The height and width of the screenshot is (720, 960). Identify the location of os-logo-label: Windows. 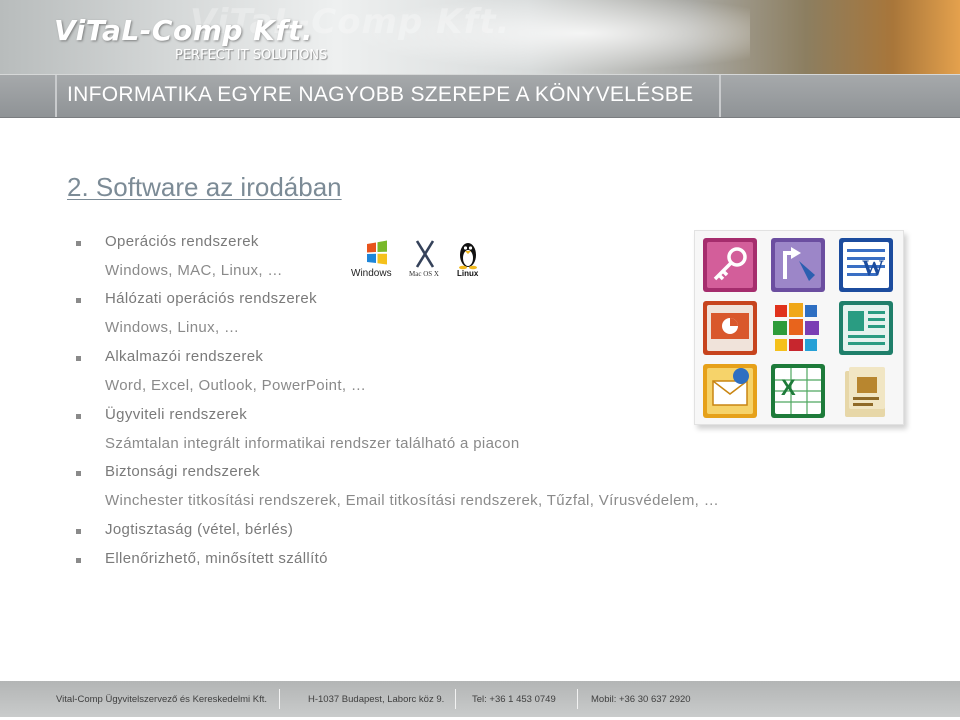
(371, 273).